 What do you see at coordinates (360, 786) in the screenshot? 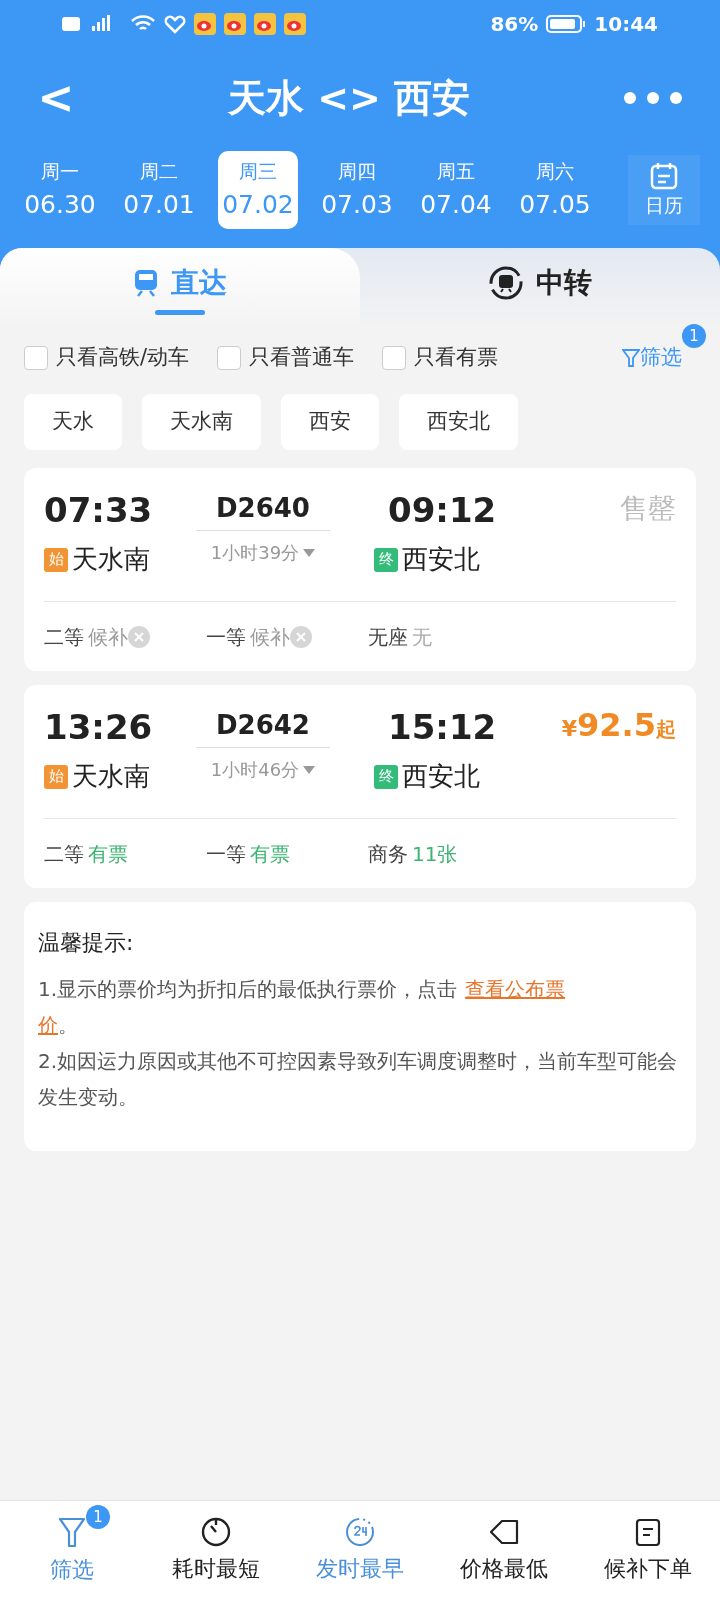
I see `train-card: 13:26 始 天水南 D2642 1小时46分 15:12 终 西安北 ¥92.5起 二等 有票 一等 有票 商务 11张` at bounding box center [360, 786].